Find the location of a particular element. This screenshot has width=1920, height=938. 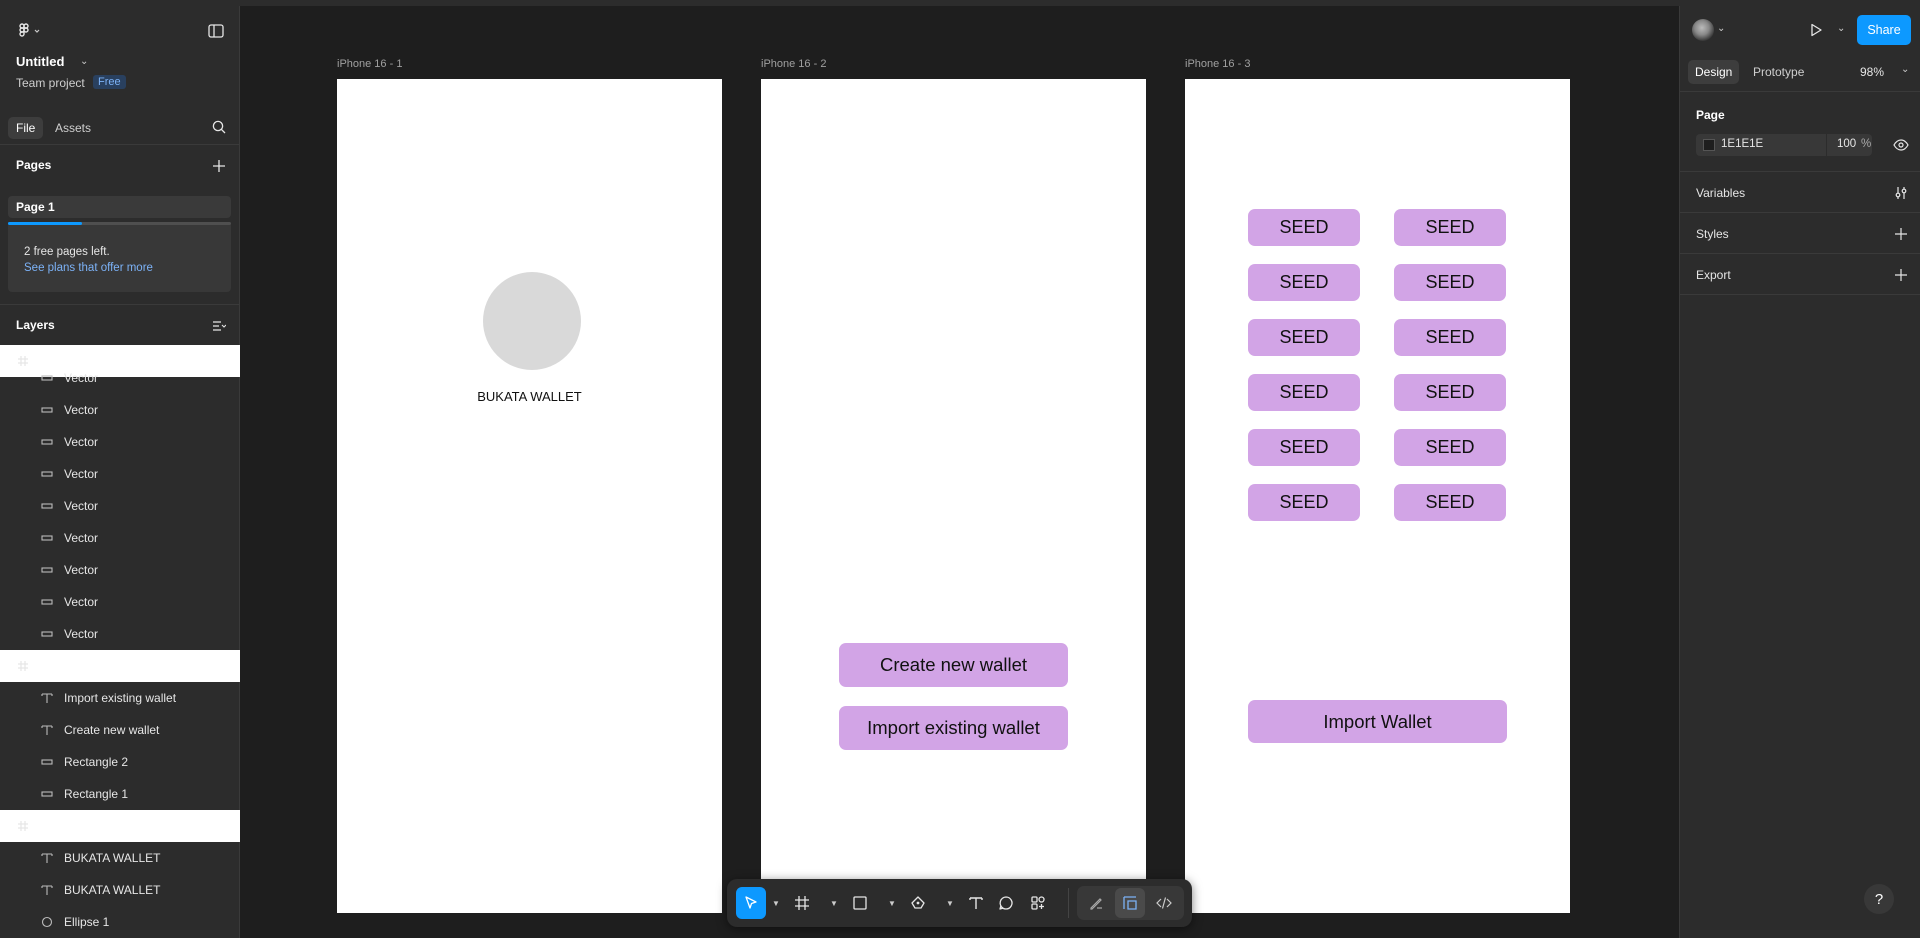

import-wallet-button: Import Wallet is located at coordinates (1377, 721).